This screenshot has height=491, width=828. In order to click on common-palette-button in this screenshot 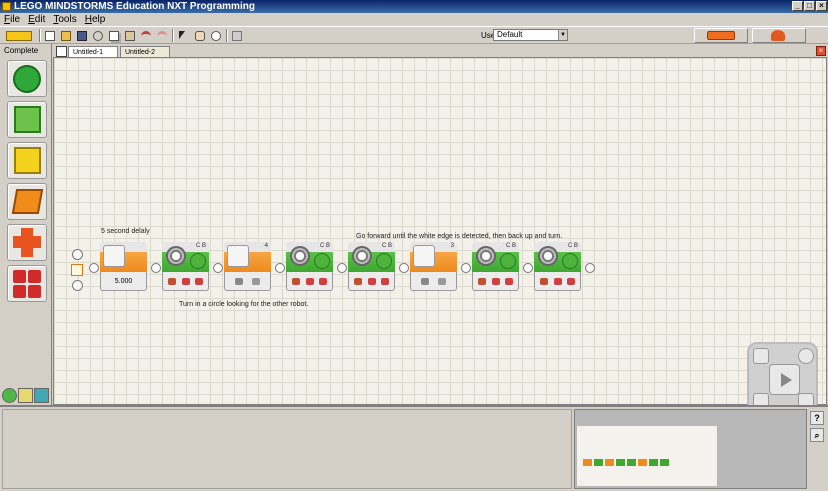, I will do `click(27, 78)`.